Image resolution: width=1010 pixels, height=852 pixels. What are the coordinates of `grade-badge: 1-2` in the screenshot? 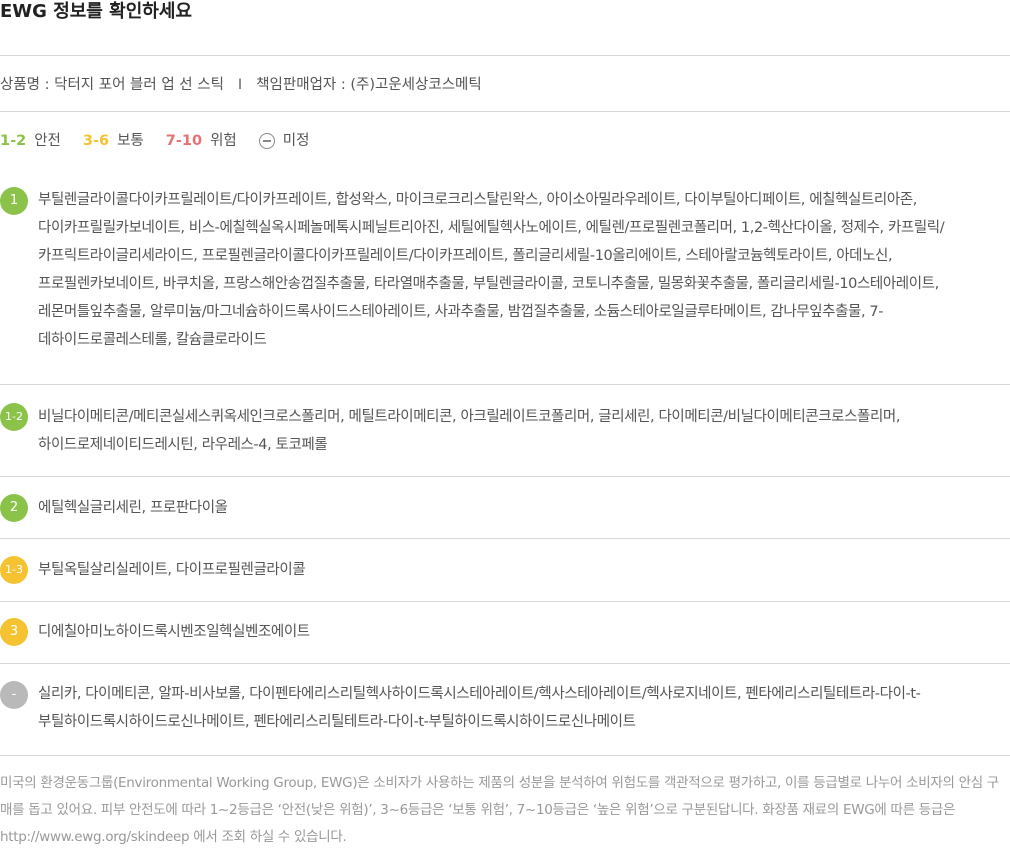 It's located at (14, 417).